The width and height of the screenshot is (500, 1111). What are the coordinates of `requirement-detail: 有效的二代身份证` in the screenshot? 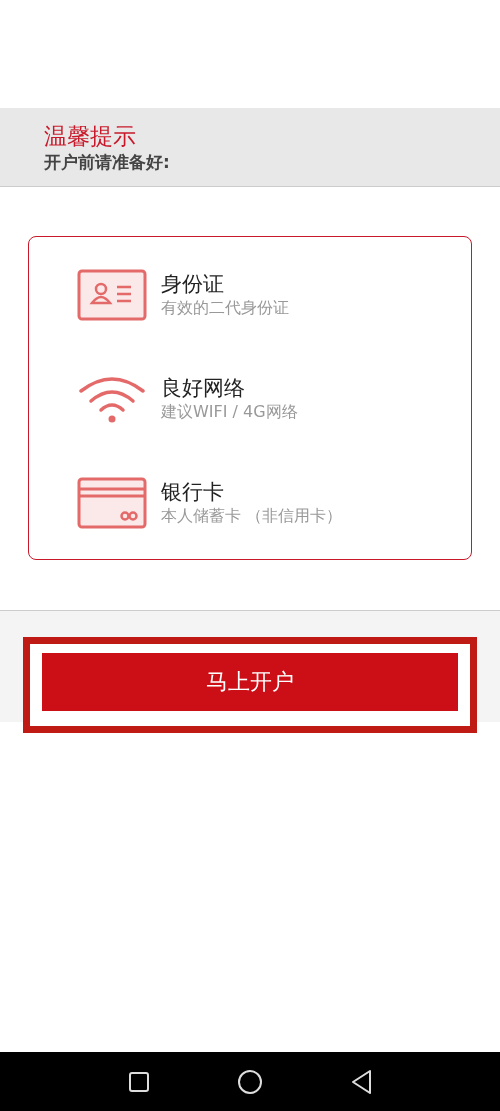 It's located at (225, 308).